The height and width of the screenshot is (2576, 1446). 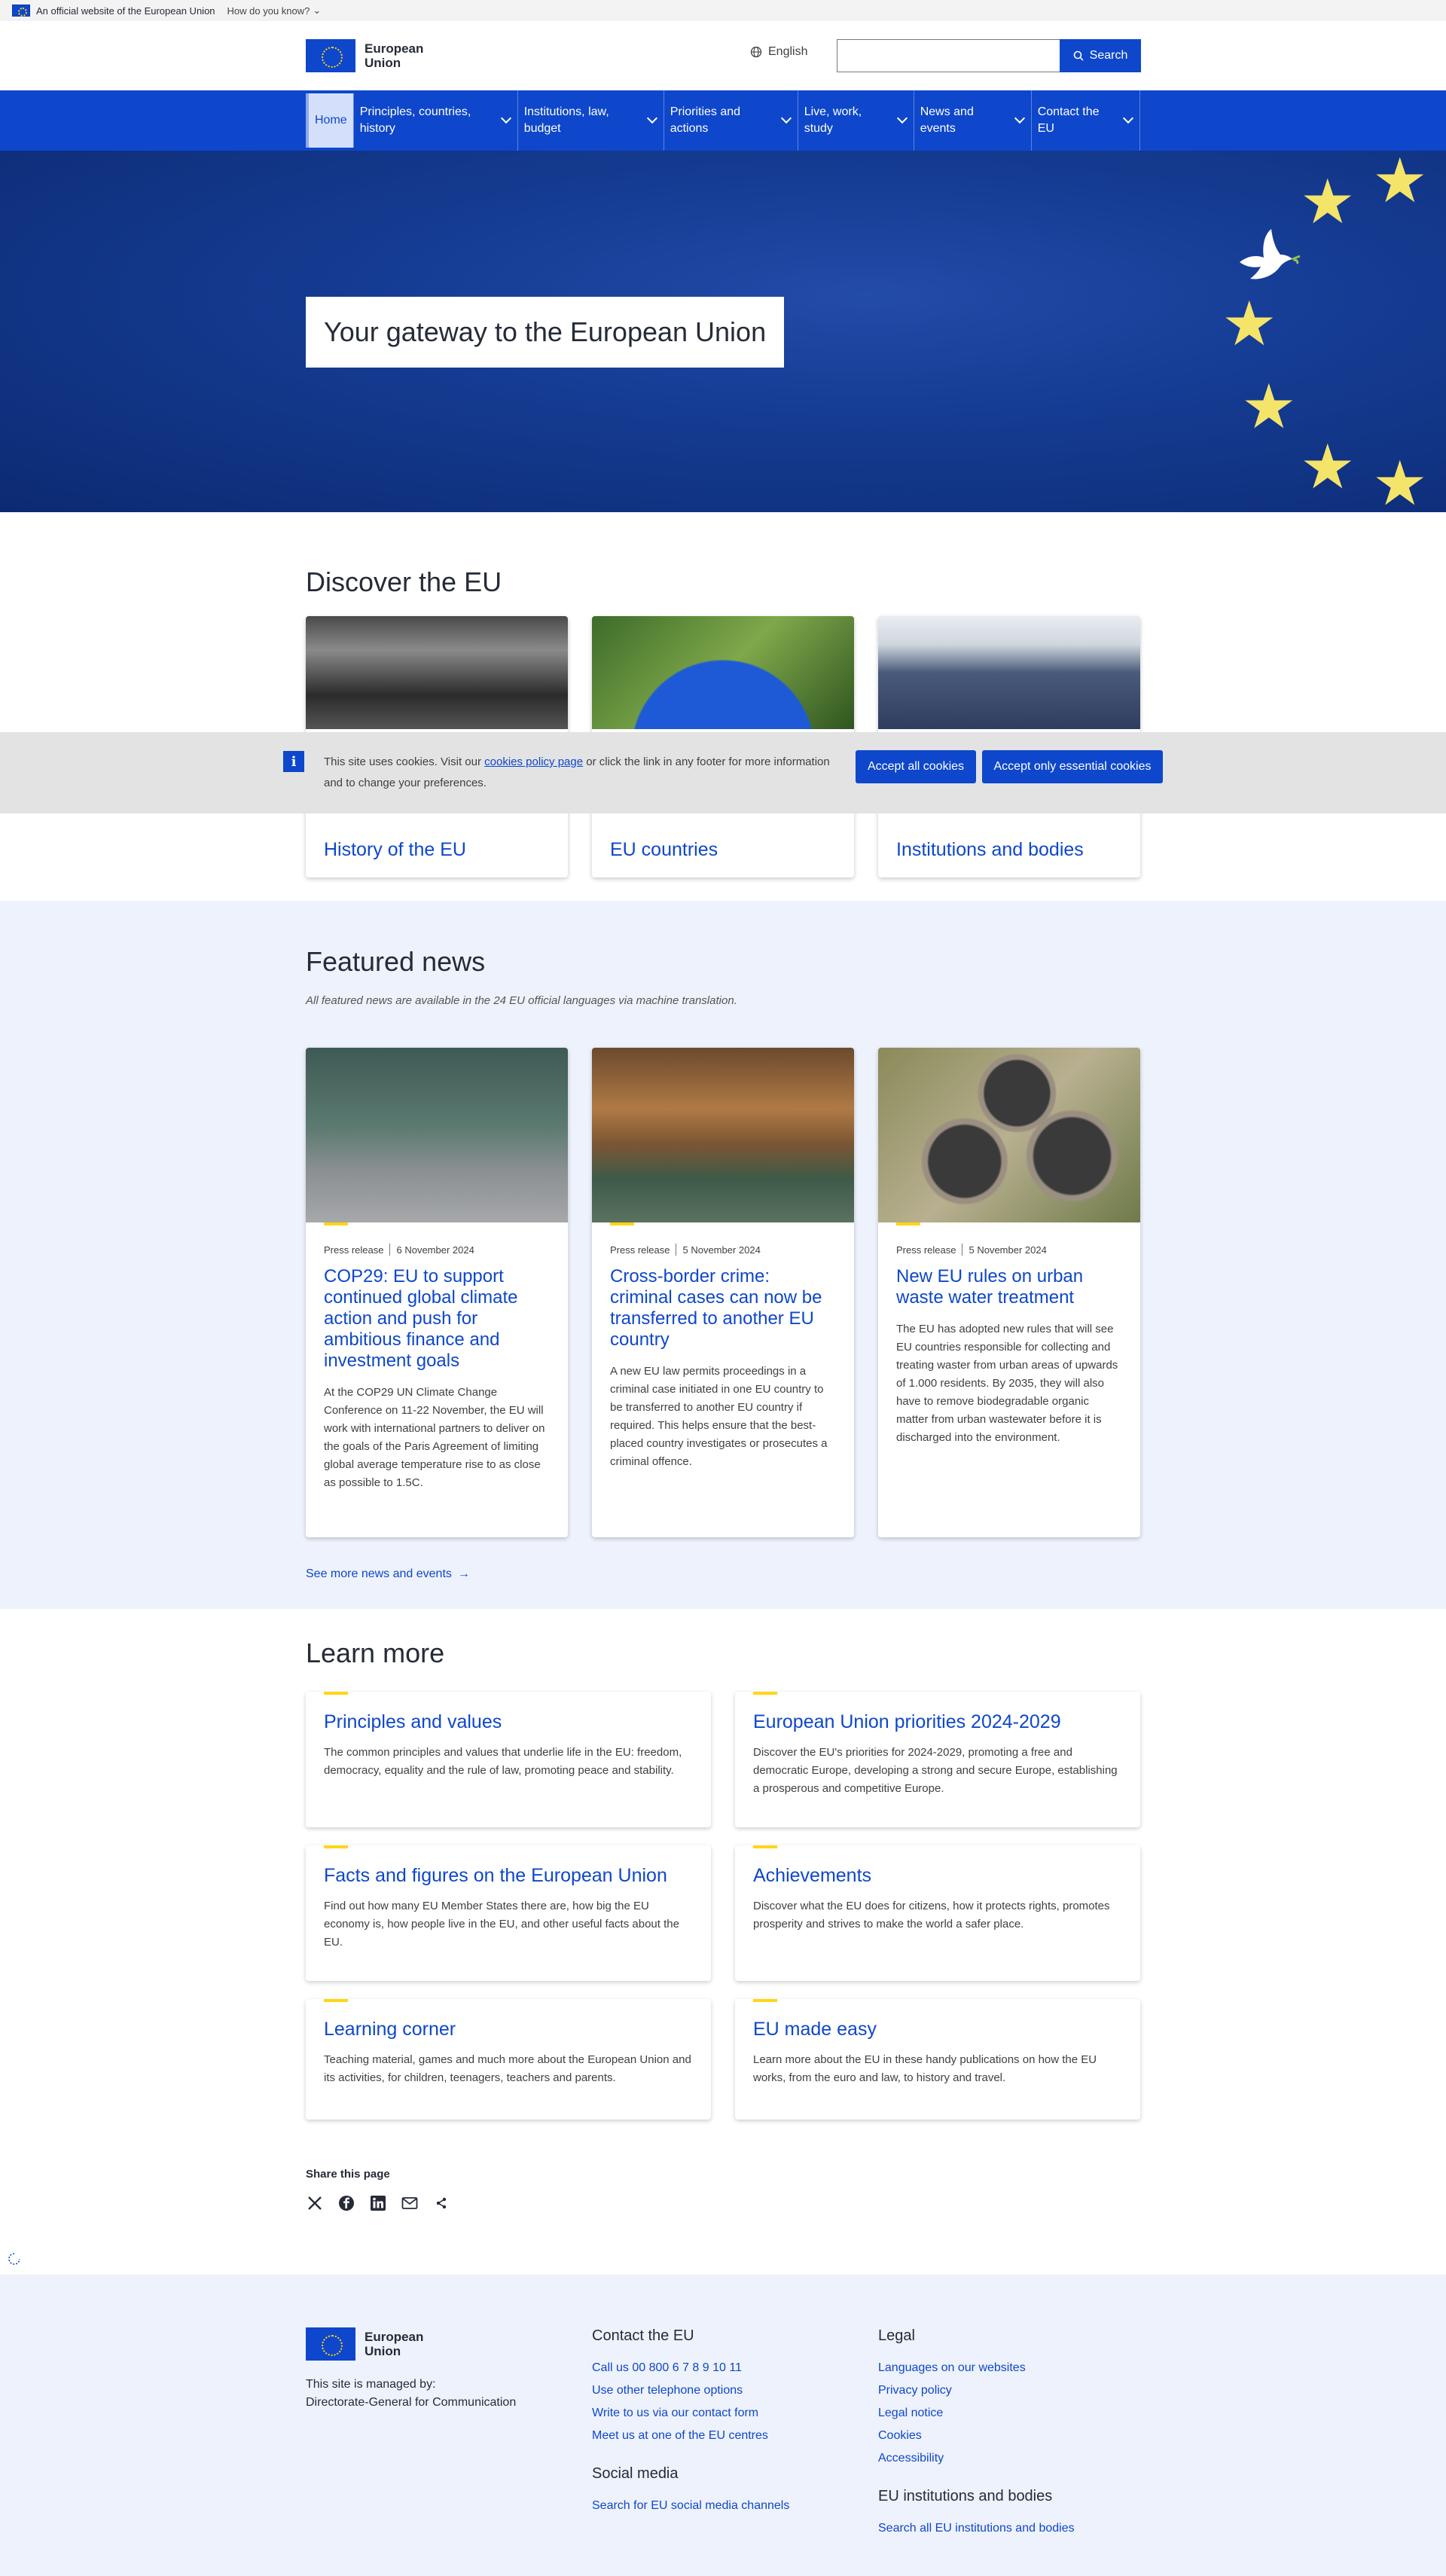 I want to click on footer-eu-logo: European Union, so click(x=411, y=2344).